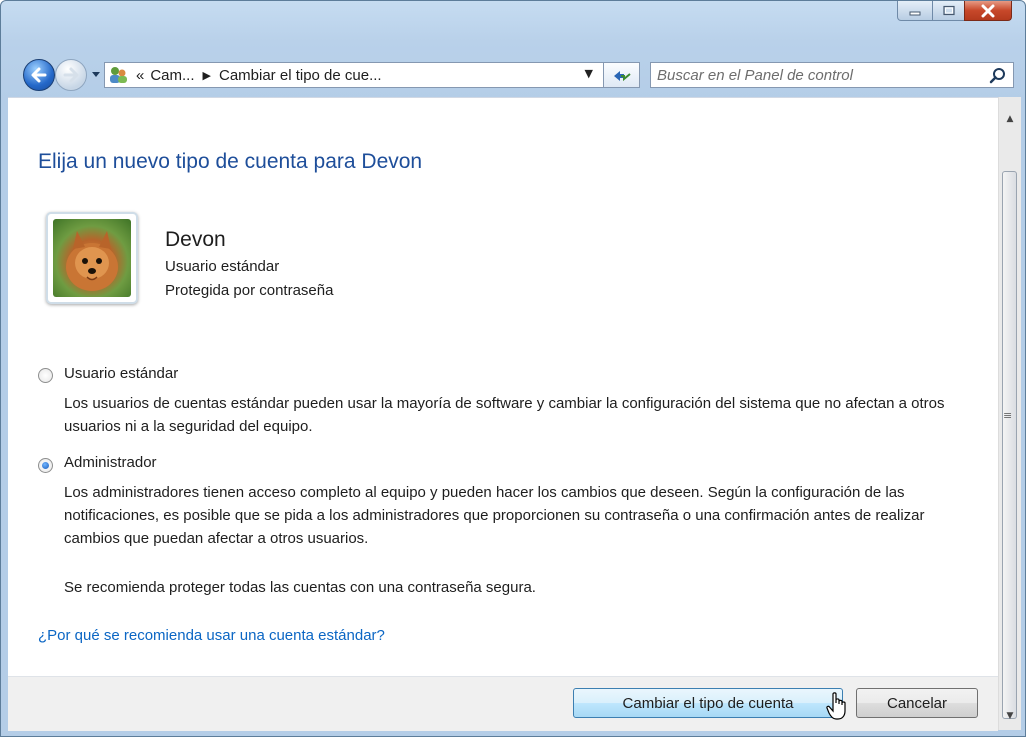  I want to click on page-title: Elija un nuevo tipo de cuenta para Devon, so click(230, 161).